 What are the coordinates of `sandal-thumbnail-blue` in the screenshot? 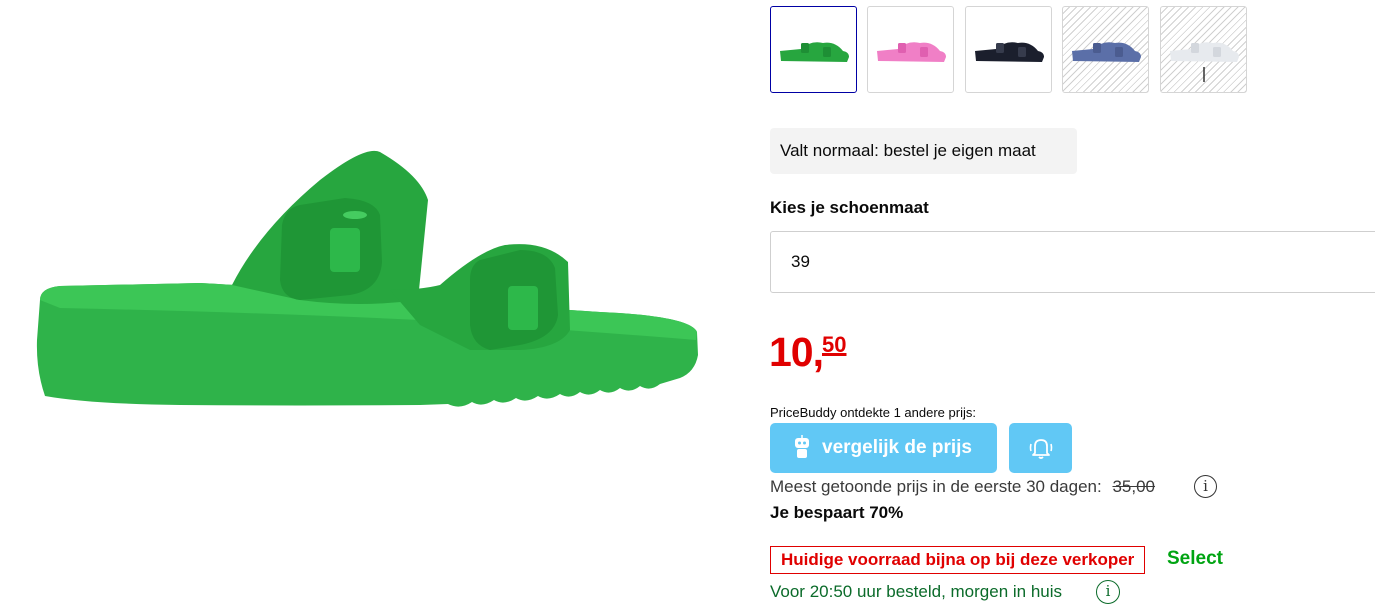 It's located at (1106, 52).